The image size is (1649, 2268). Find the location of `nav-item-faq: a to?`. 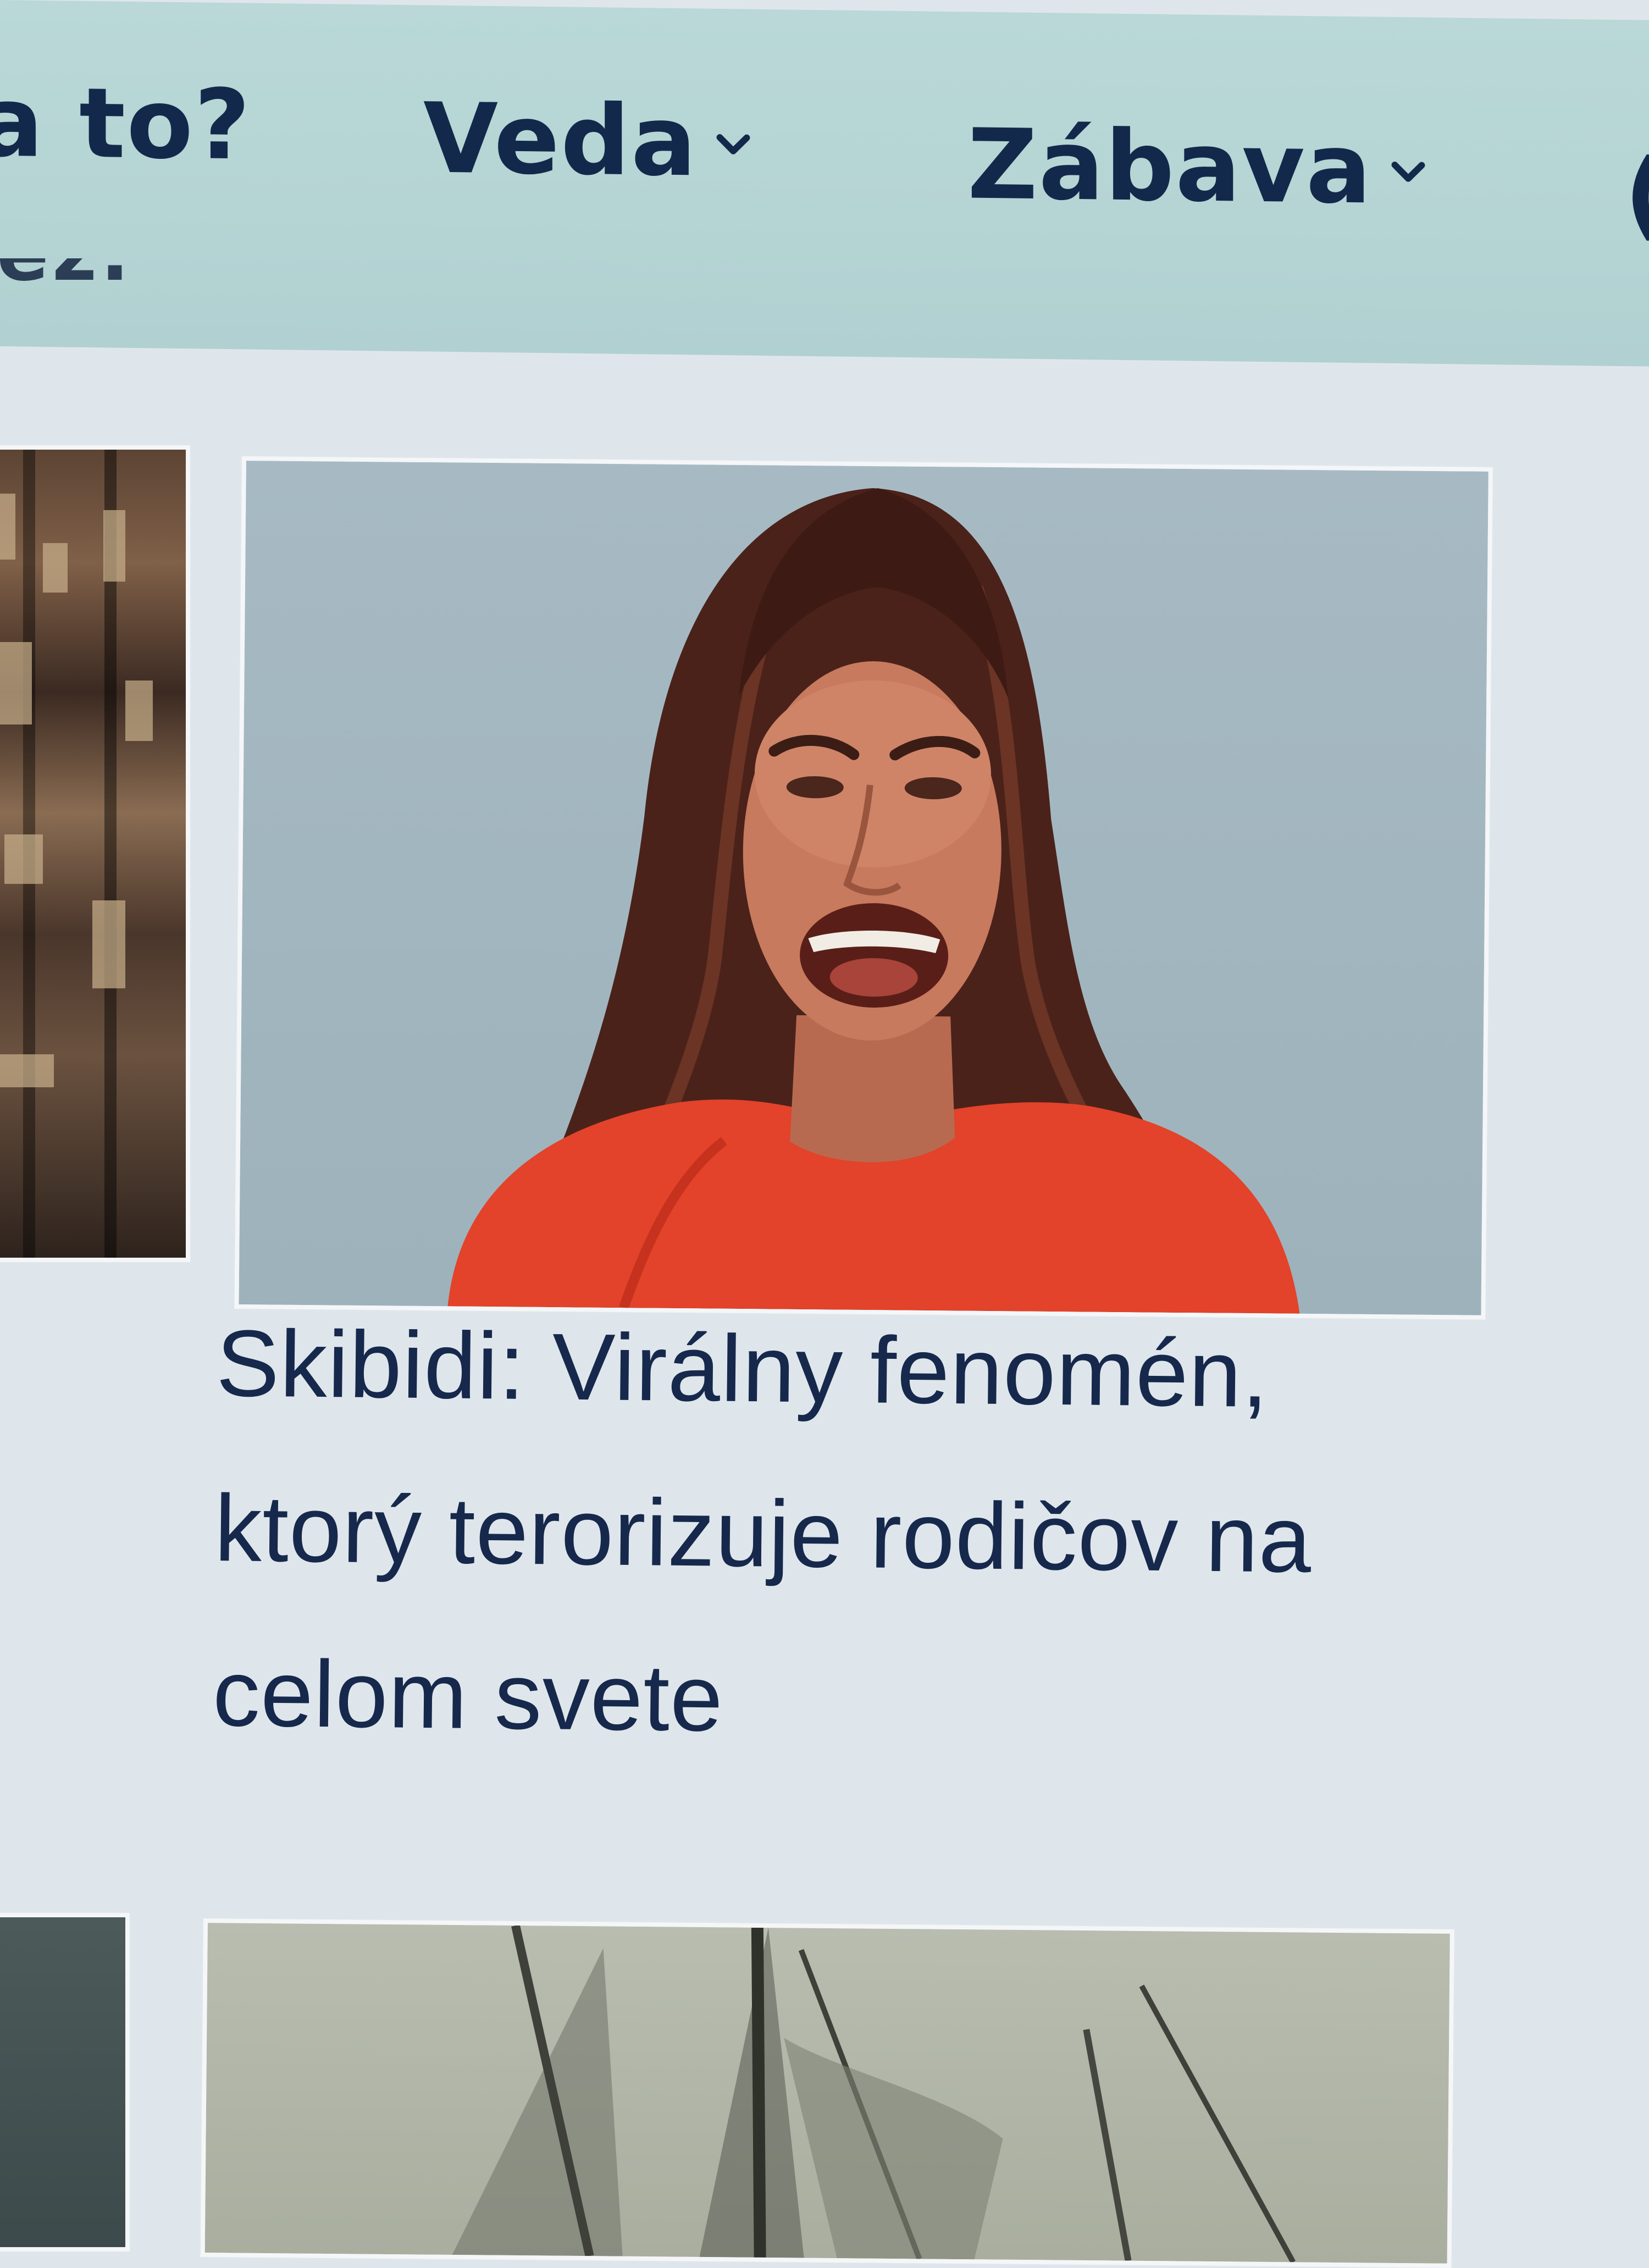

nav-item-faq: a to? is located at coordinates (125, 124).